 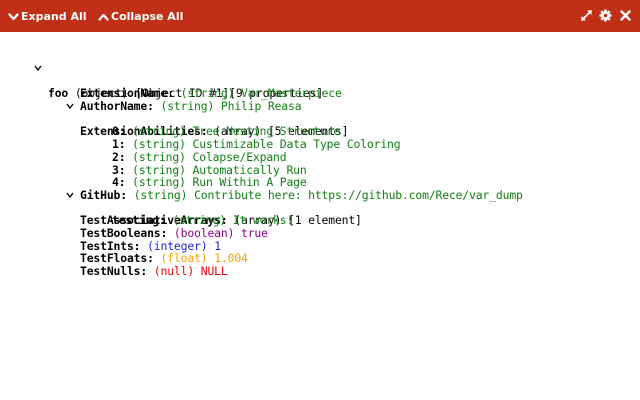 What do you see at coordinates (586, 15) in the screenshot?
I see `expand-arrows-icon` at bounding box center [586, 15].